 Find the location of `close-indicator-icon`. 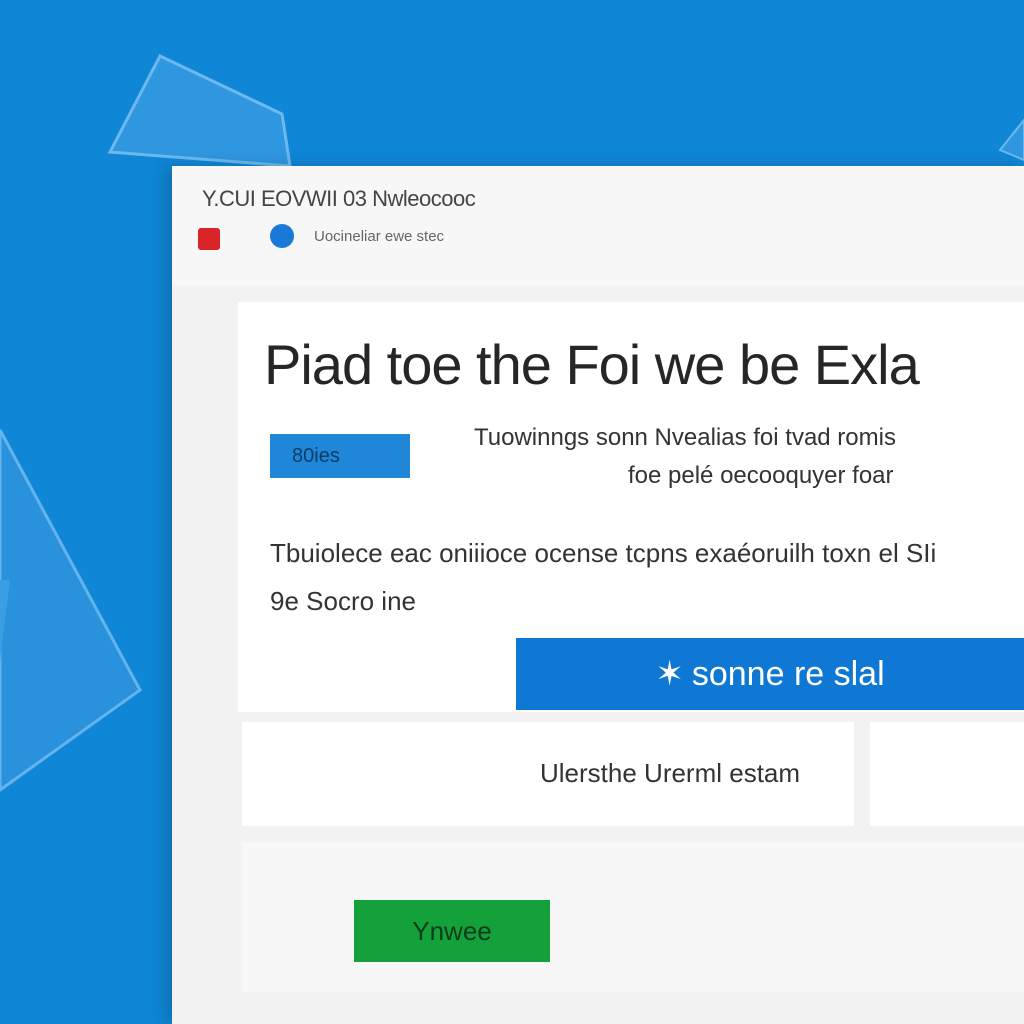

close-indicator-icon is located at coordinates (209, 239).